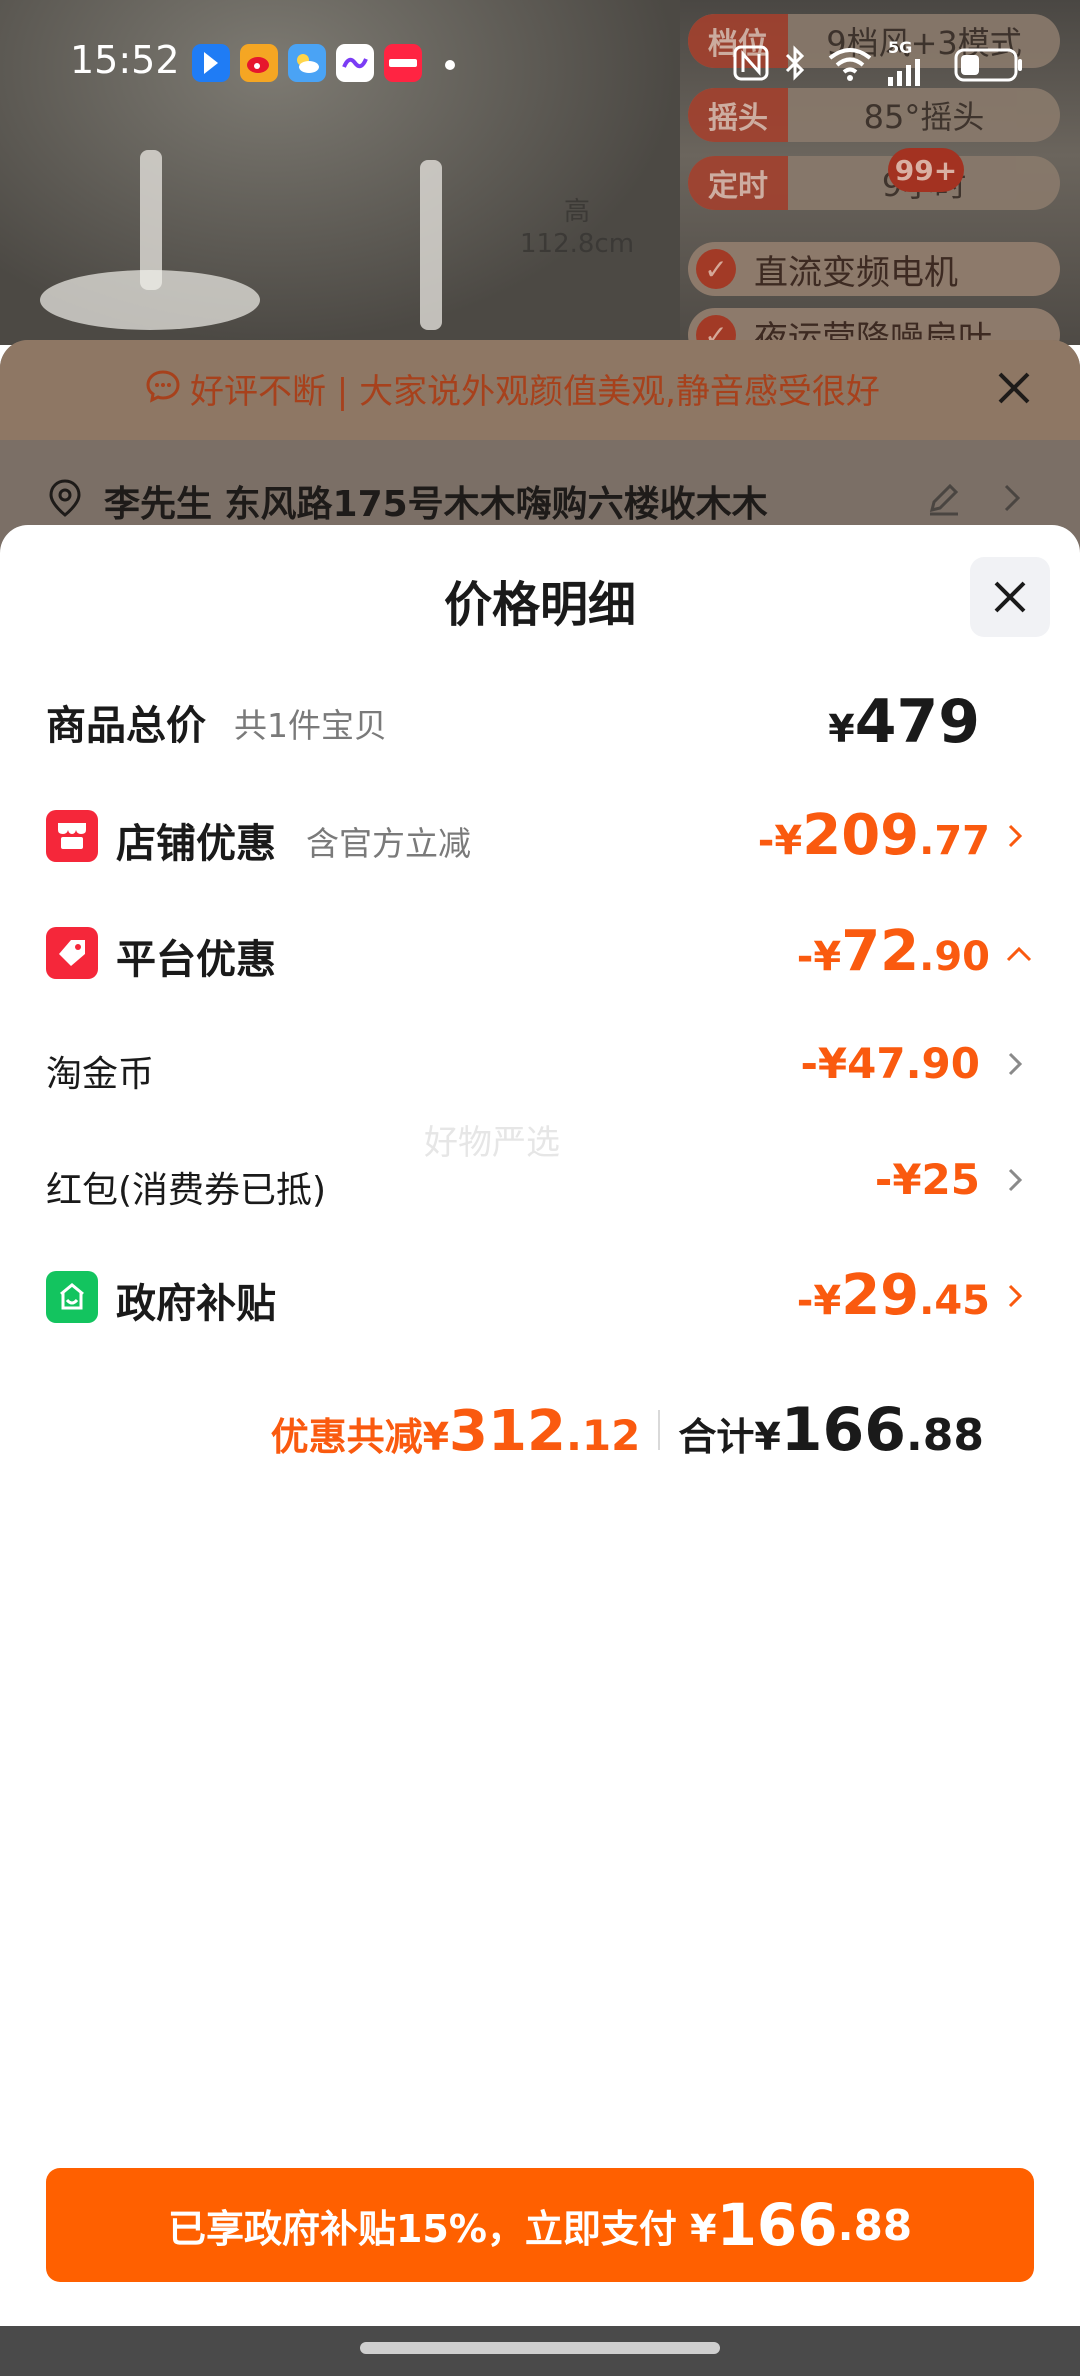 This screenshot has height=2376, width=1080. Describe the element at coordinates (577, 228) in the screenshot. I see `height-label: 高 112.8cm` at that location.